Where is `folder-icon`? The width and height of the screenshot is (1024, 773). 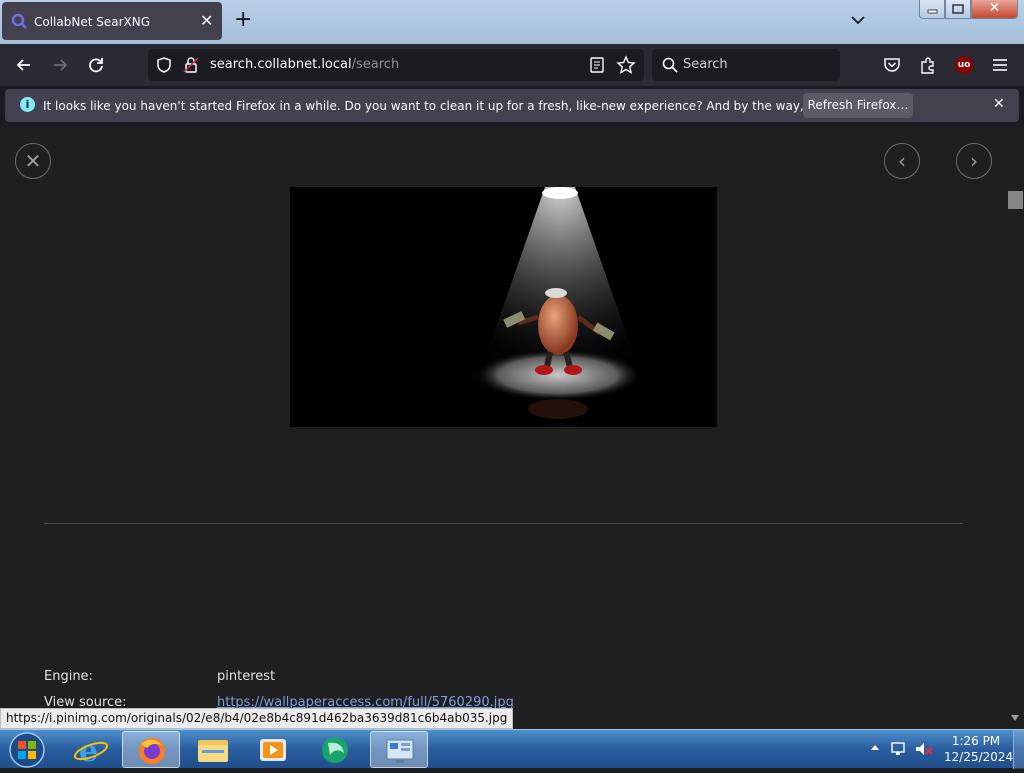
folder-icon is located at coordinates (213, 751).